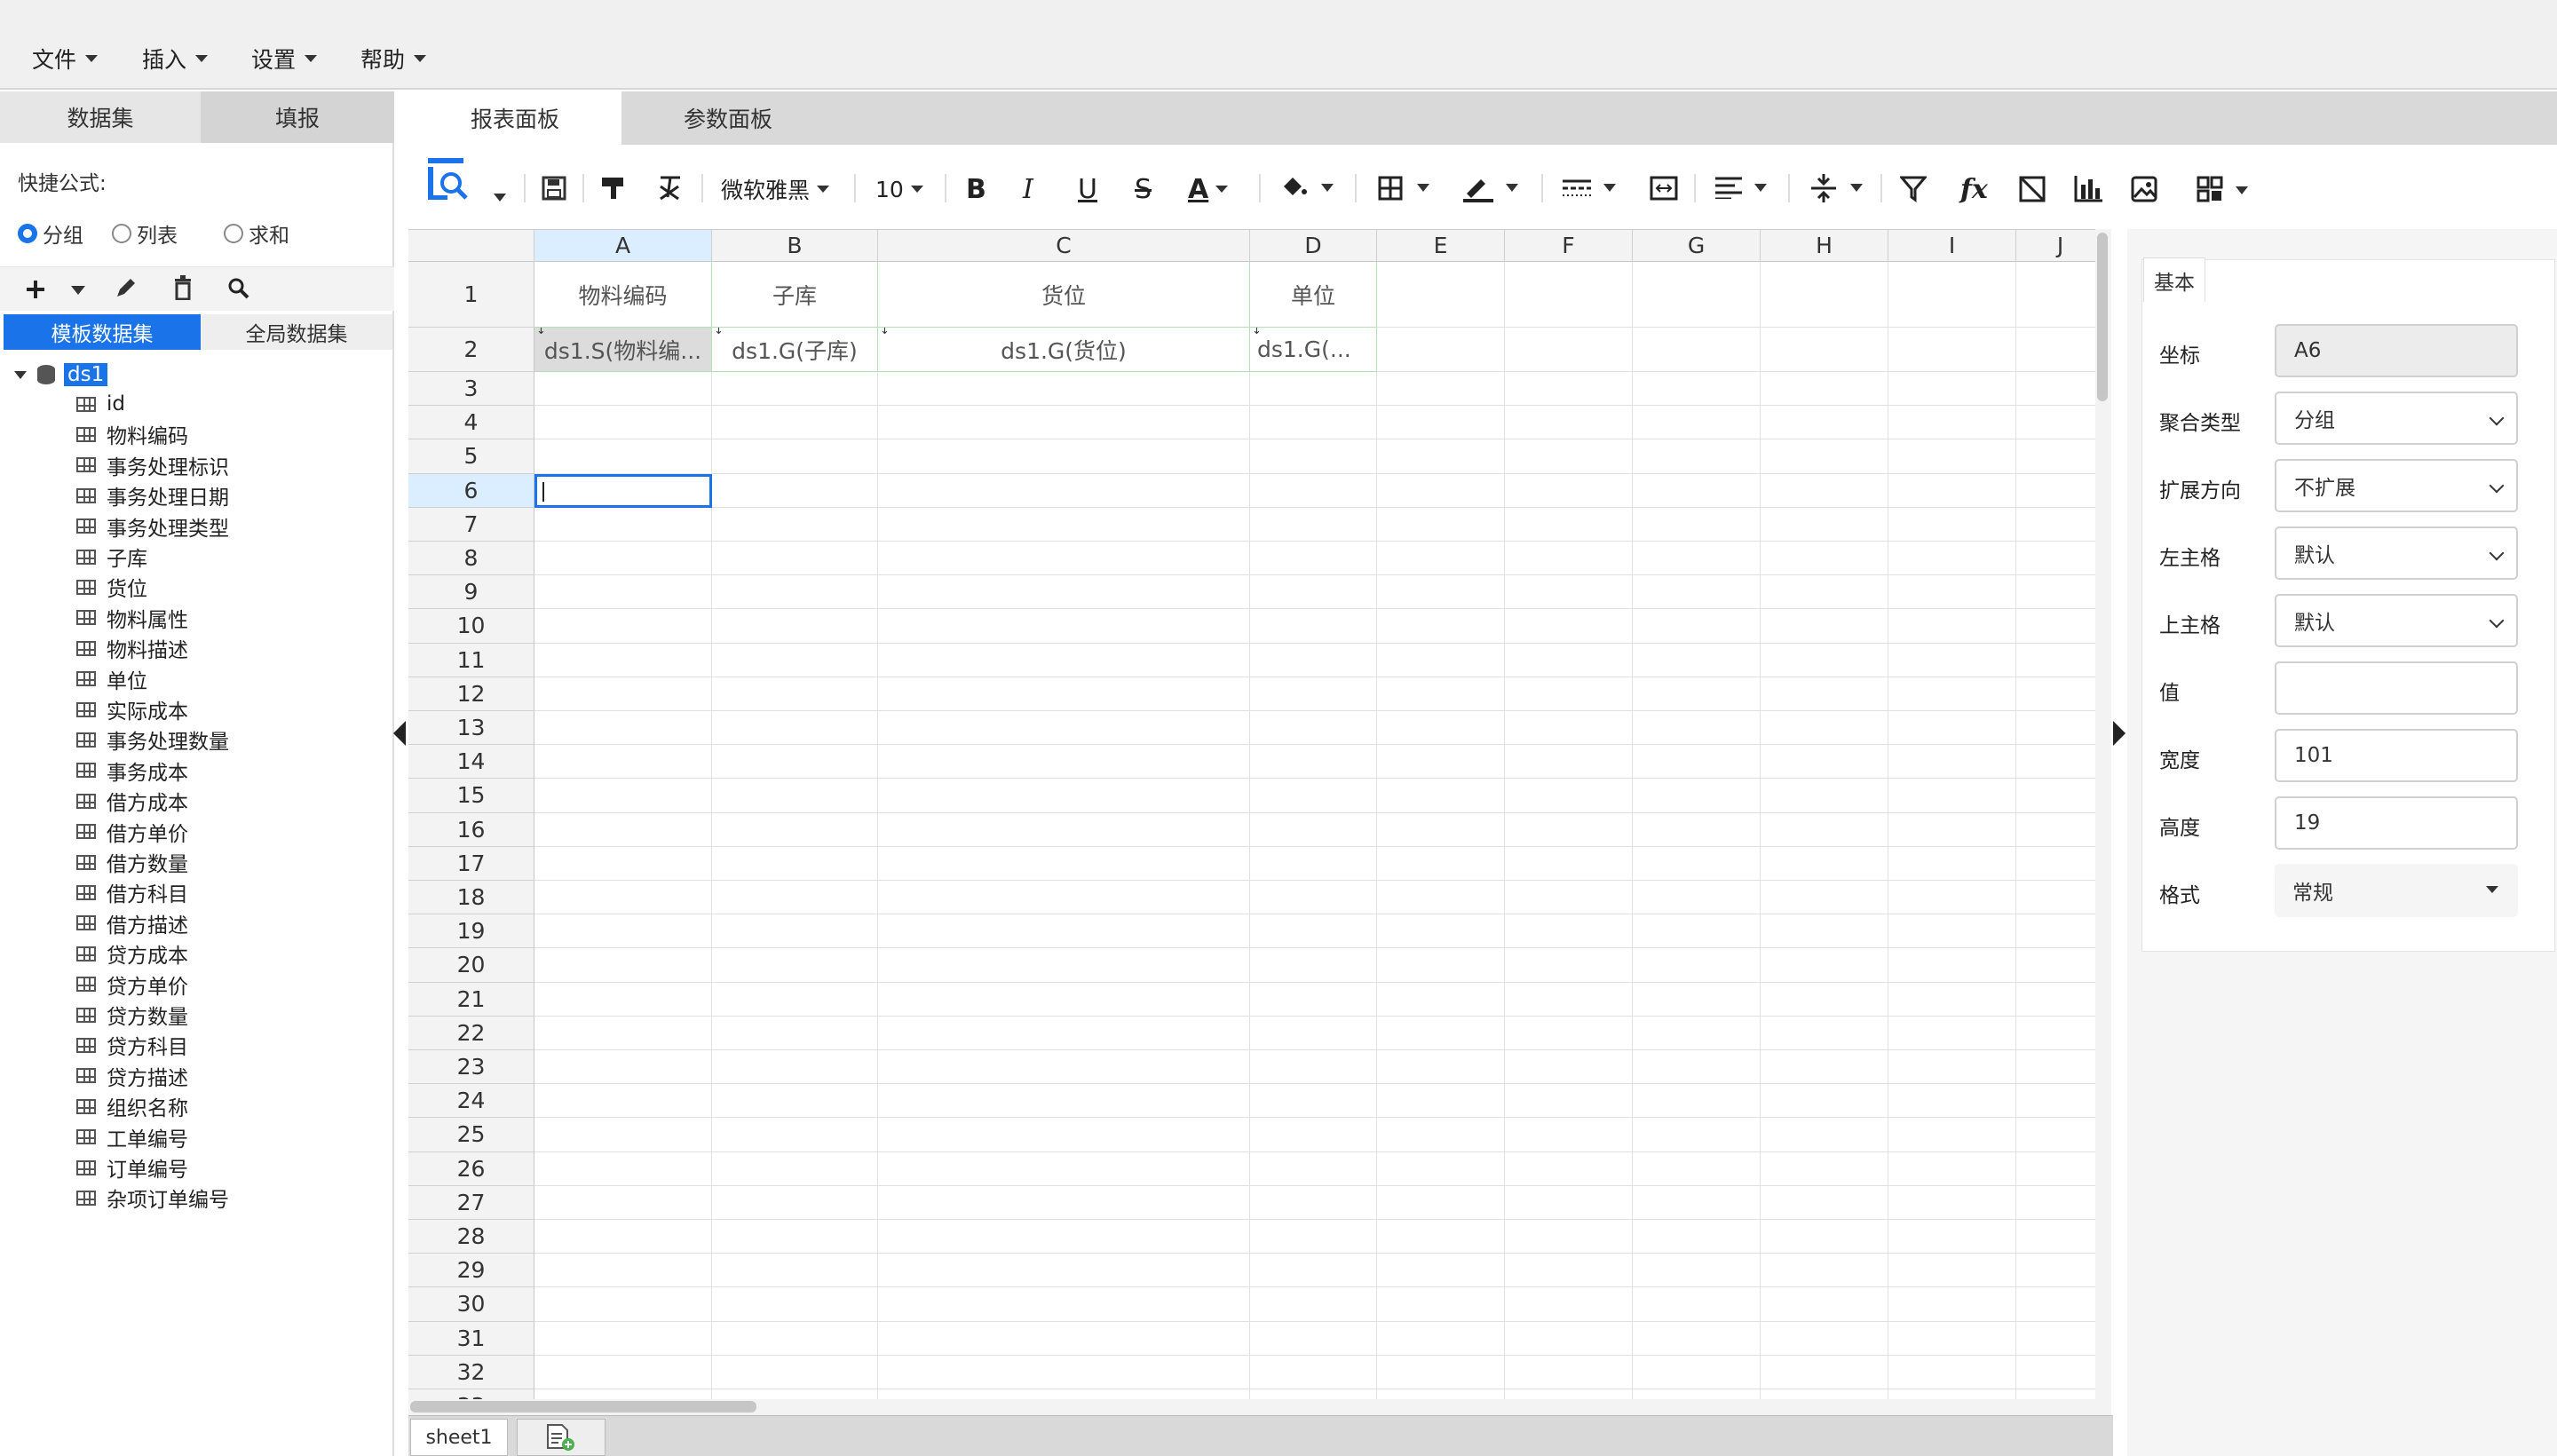 This screenshot has height=1456, width=2557. Describe the element at coordinates (132, 1015) in the screenshot. I see `tree-field-item: 贷方数量` at that location.